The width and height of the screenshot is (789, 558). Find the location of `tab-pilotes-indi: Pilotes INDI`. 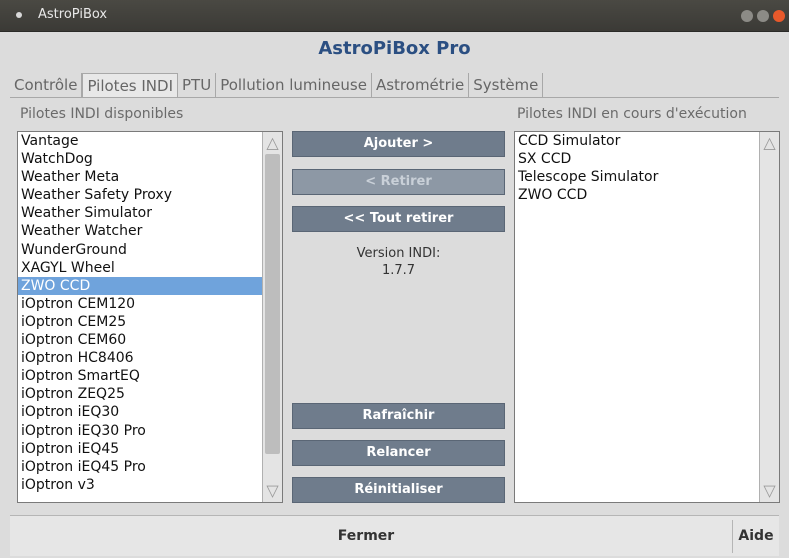

tab-pilotes-indi: Pilotes INDI is located at coordinates (130, 85).